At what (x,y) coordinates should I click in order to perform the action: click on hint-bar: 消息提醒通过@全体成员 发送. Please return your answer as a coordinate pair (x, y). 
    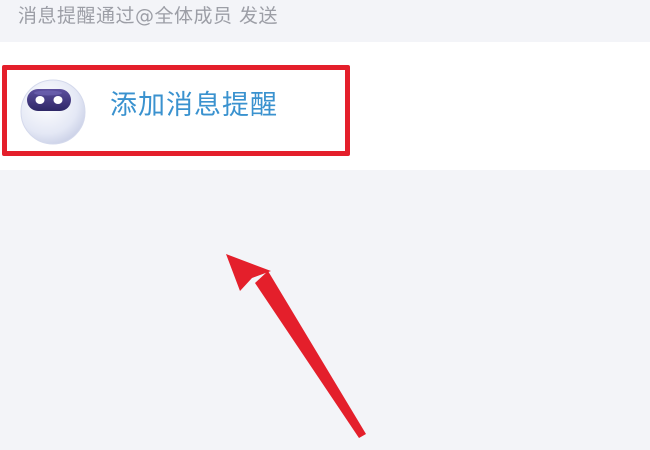
    Looking at the image, I should click on (325, 21).